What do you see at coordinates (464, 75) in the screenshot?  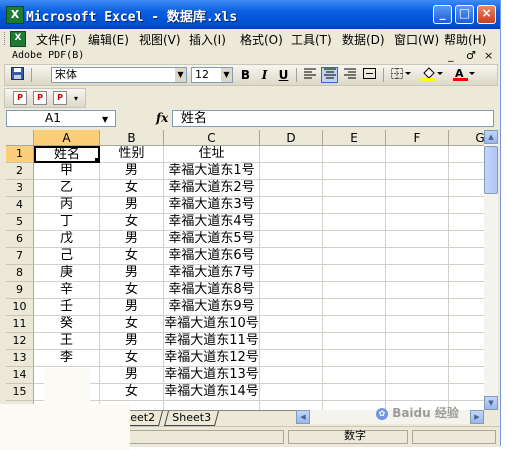 I see `font-color-icon: A` at bounding box center [464, 75].